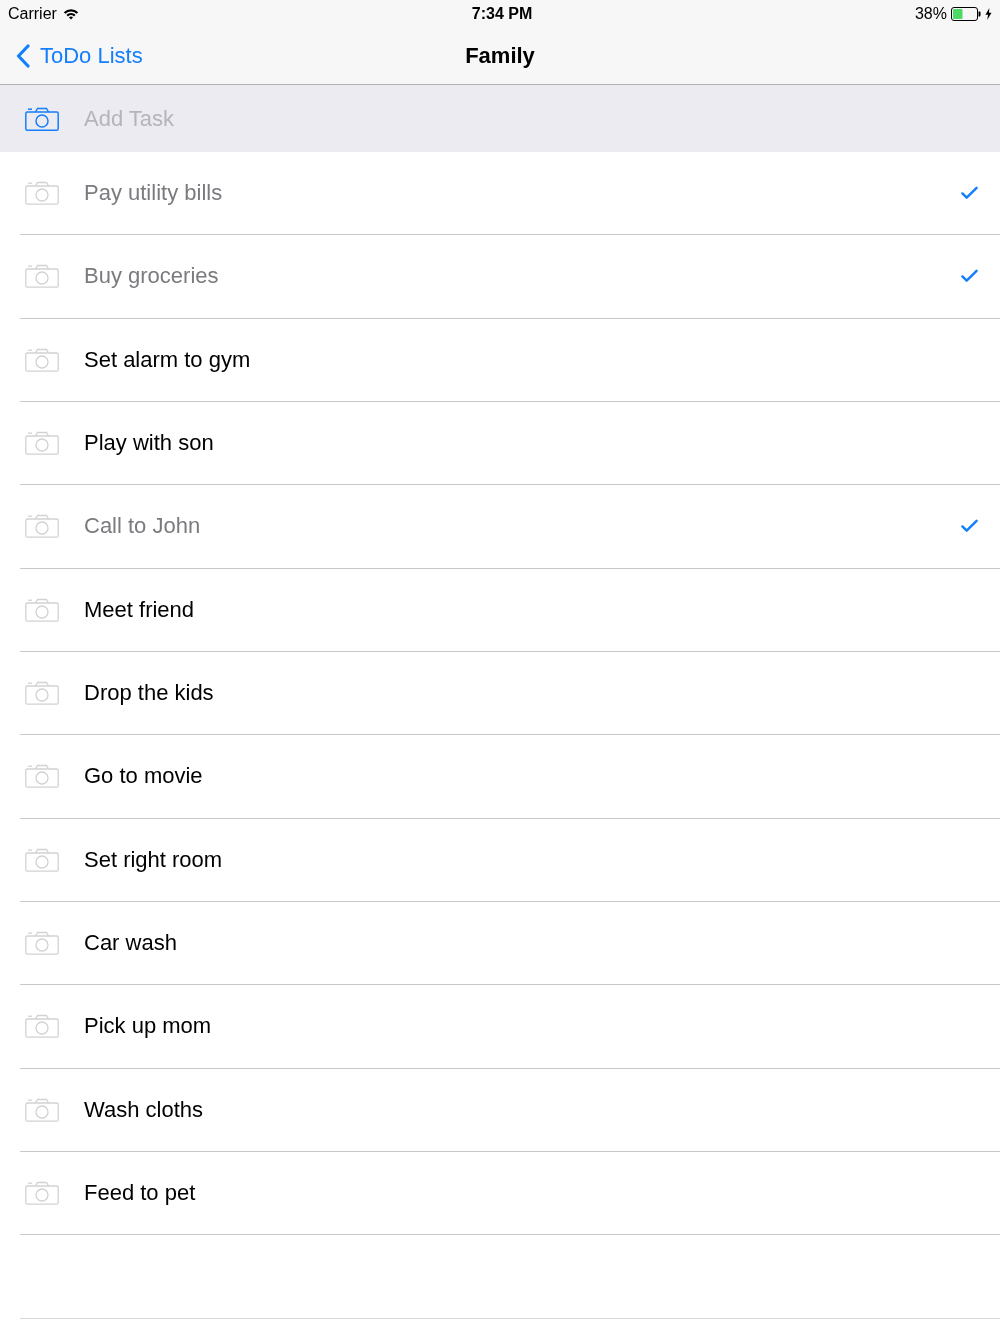  I want to click on task-title: Wash cloths, so click(144, 1109).